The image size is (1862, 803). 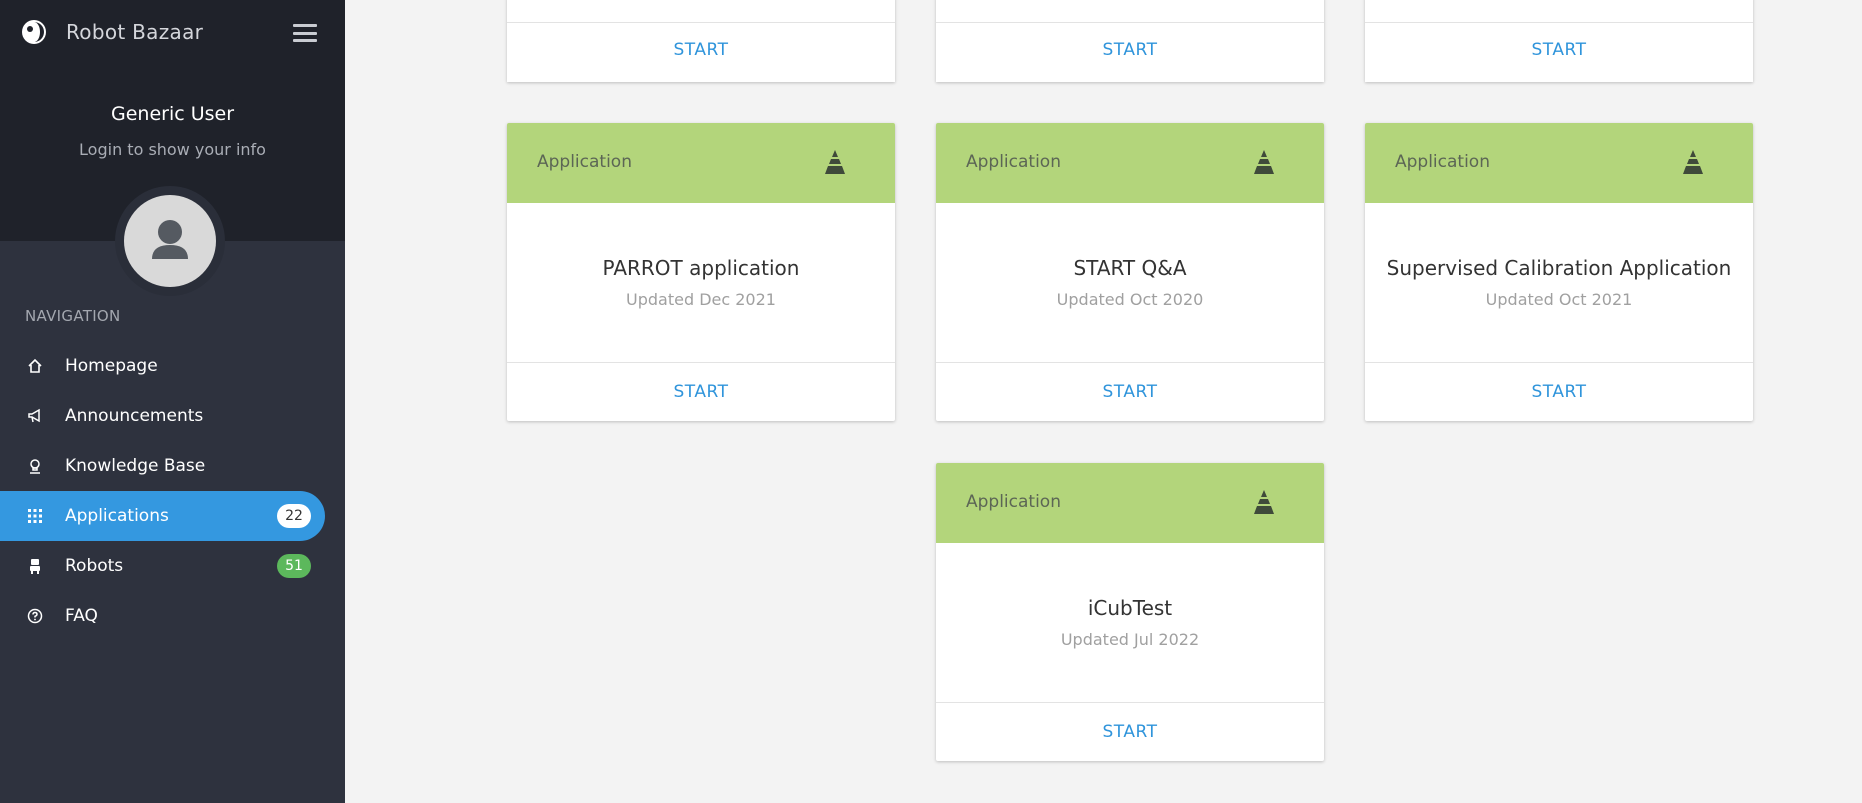 What do you see at coordinates (134, 416) in the screenshot?
I see `nav-item-label: Announcements` at bounding box center [134, 416].